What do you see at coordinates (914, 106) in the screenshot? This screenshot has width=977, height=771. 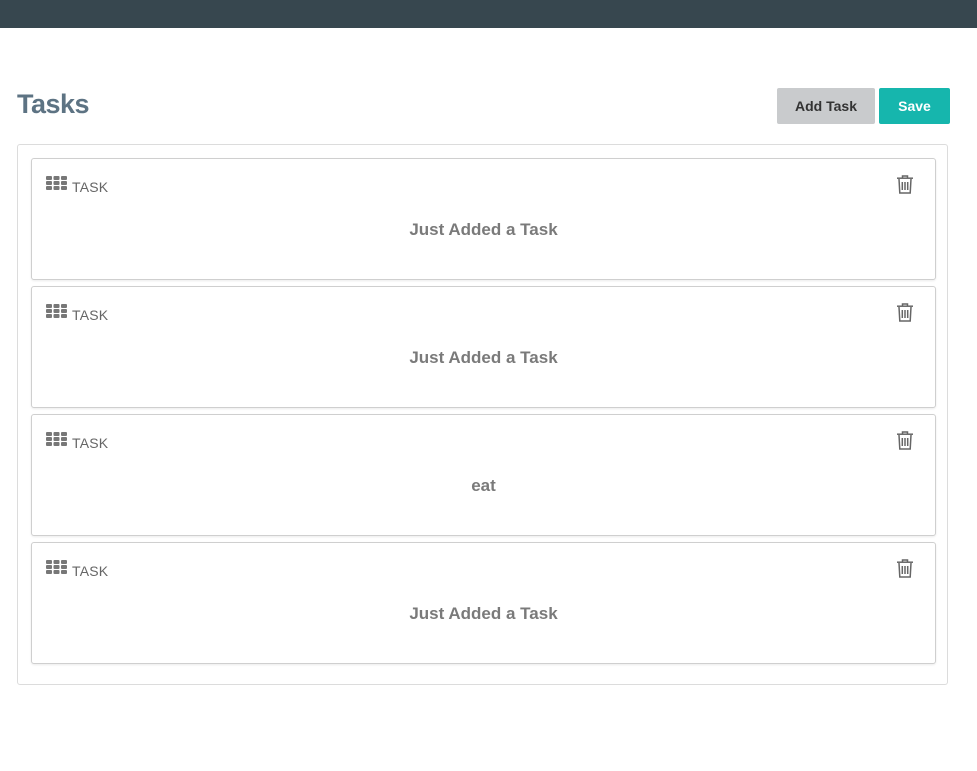 I see `save-button: Save` at bounding box center [914, 106].